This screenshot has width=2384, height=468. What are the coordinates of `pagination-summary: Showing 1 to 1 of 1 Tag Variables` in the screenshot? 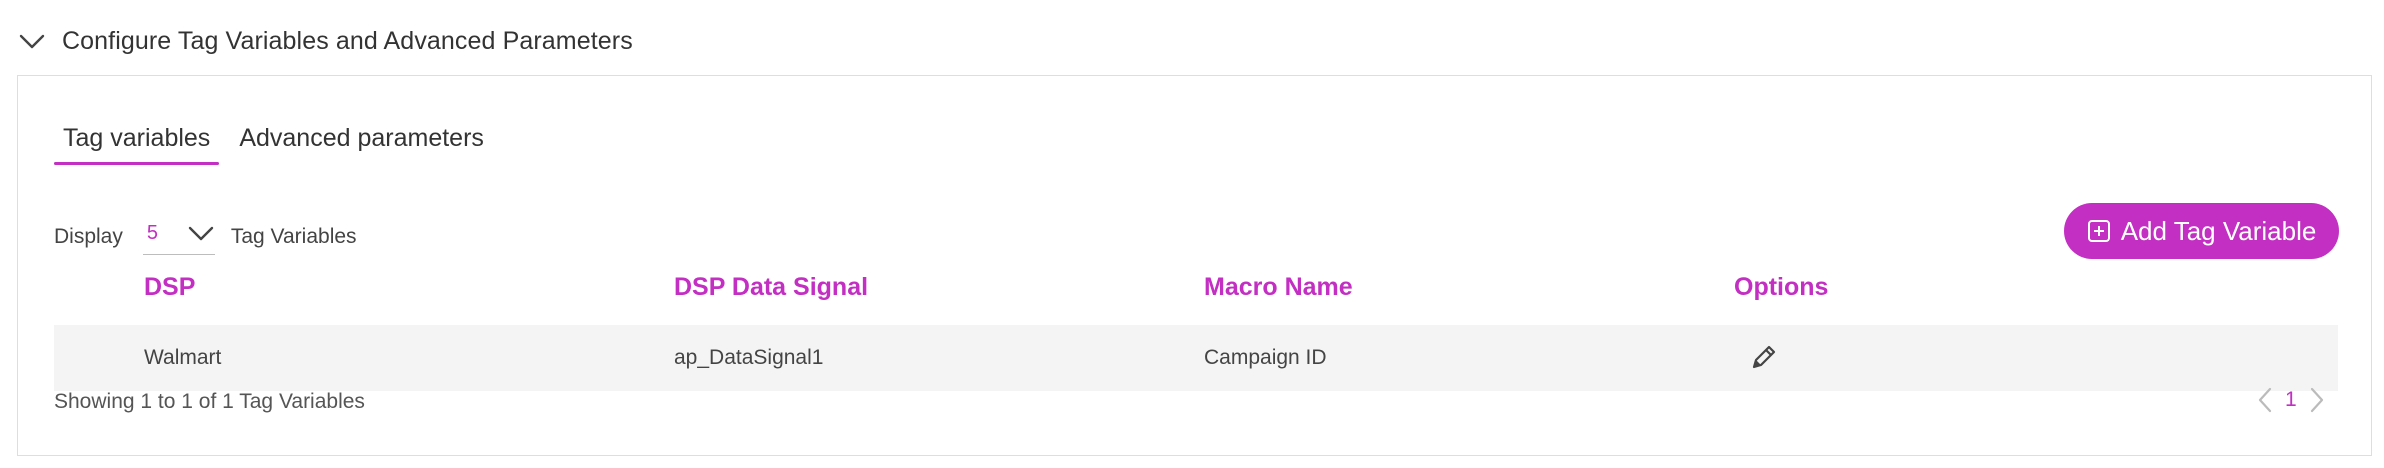 It's located at (209, 401).